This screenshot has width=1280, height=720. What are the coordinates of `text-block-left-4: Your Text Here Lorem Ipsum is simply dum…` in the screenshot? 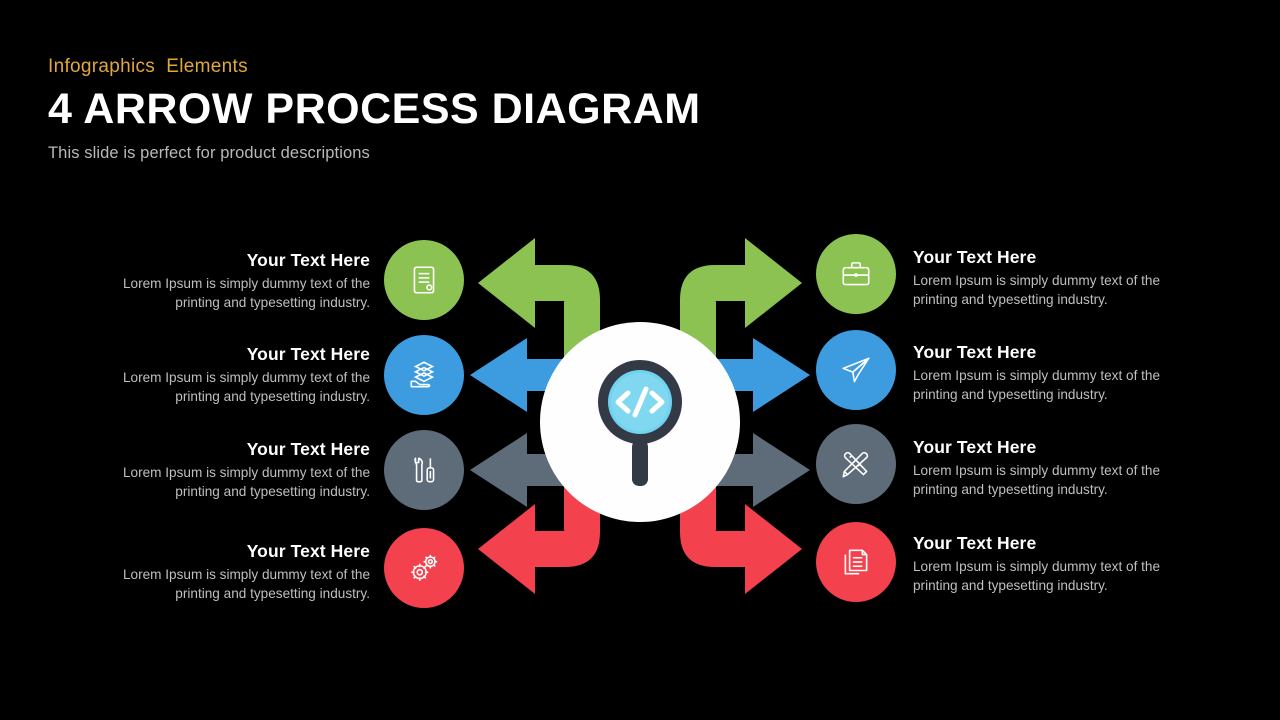 It's located at (245, 572).